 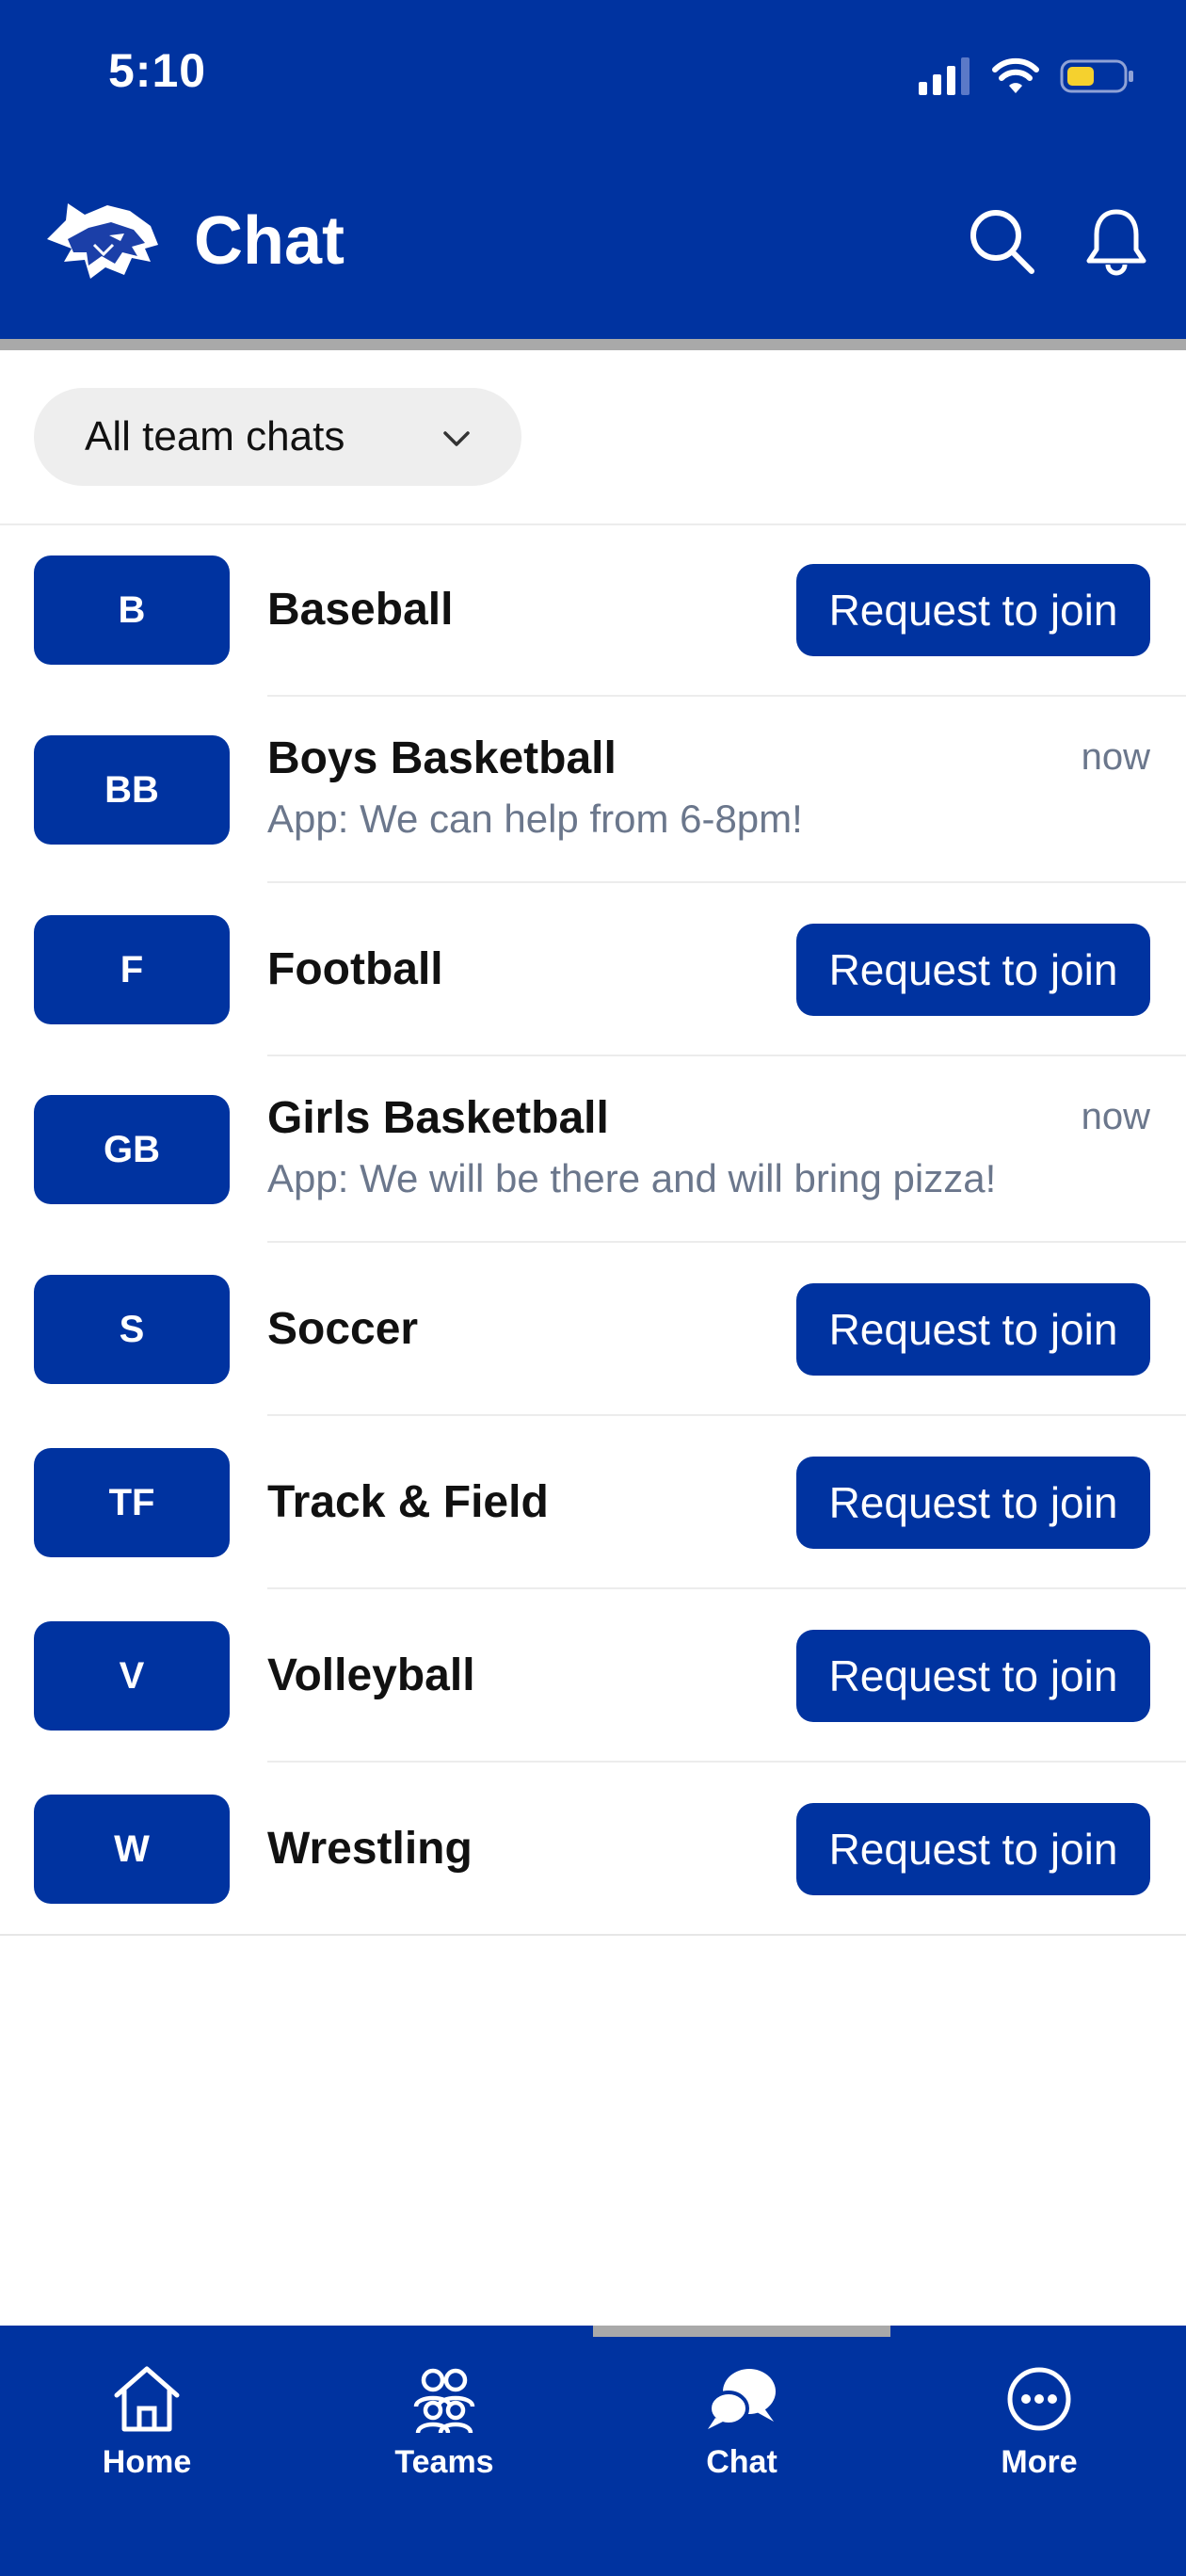 I want to click on filter-bar: All team chats, so click(x=593, y=437).